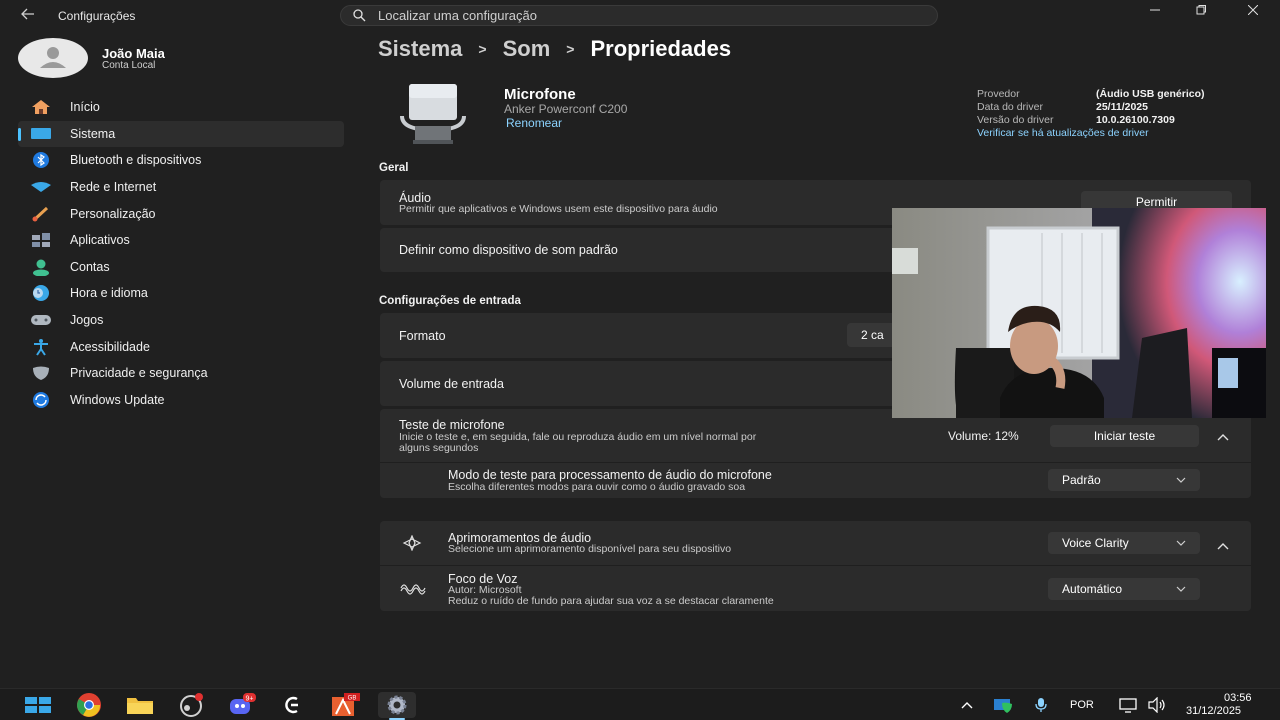 This screenshot has width=1280, height=720. Describe the element at coordinates (117, 399) in the screenshot. I see `sidebar-item-label: Windows Update` at that location.